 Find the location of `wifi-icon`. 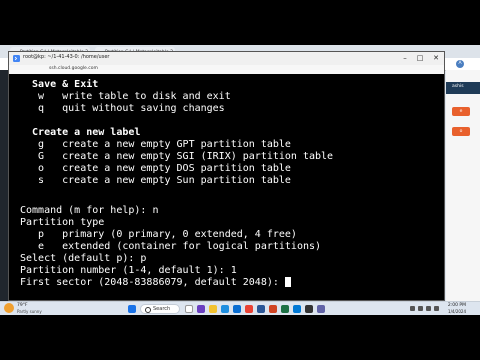

wifi-icon is located at coordinates (420, 308).